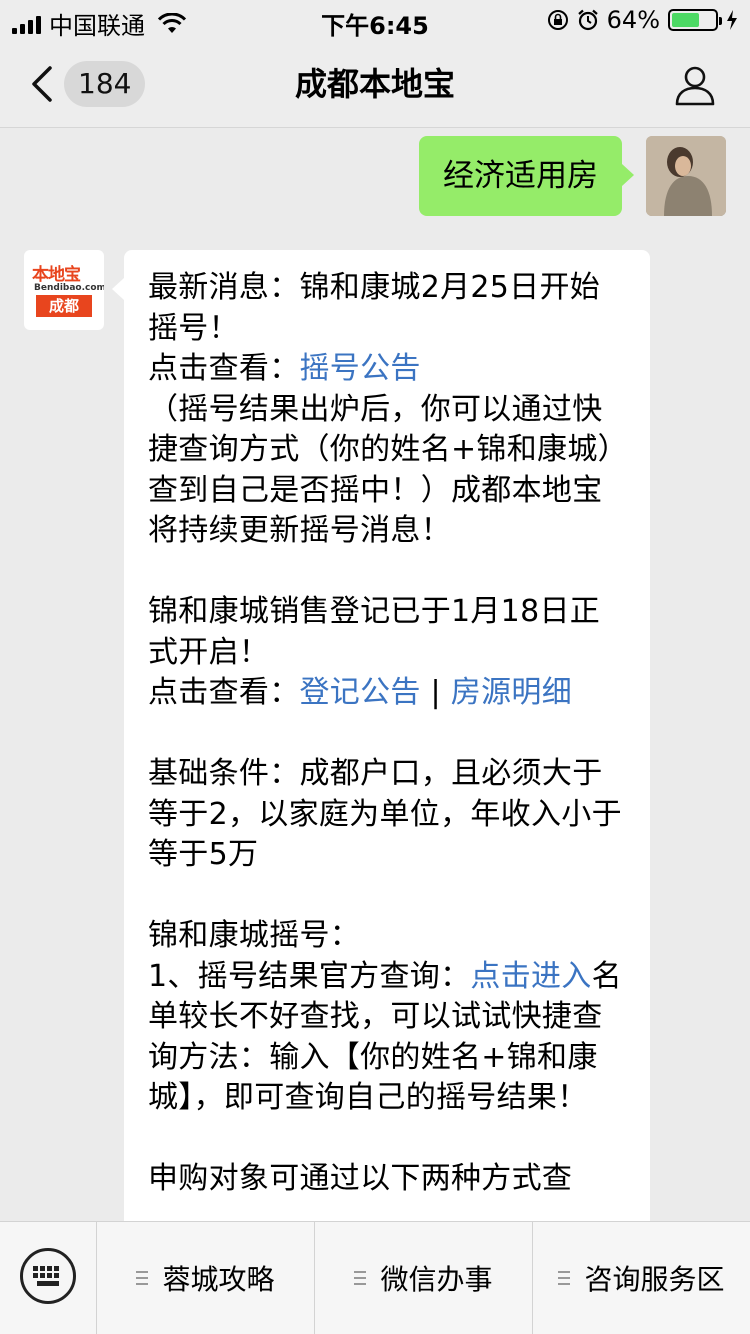  Describe the element at coordinates (375, 20) in the screenshot. I see `status-bar: 中国联通 下午6:45 64%` at that location.